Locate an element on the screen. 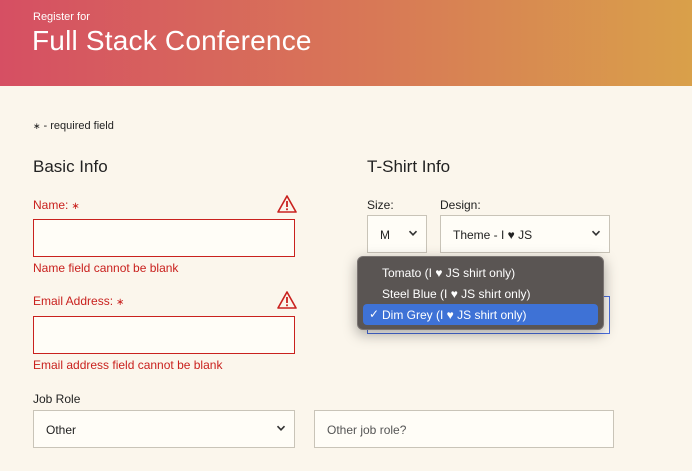  email-error-message: Email address field cannot be blank is located at coordinates (128, 365).